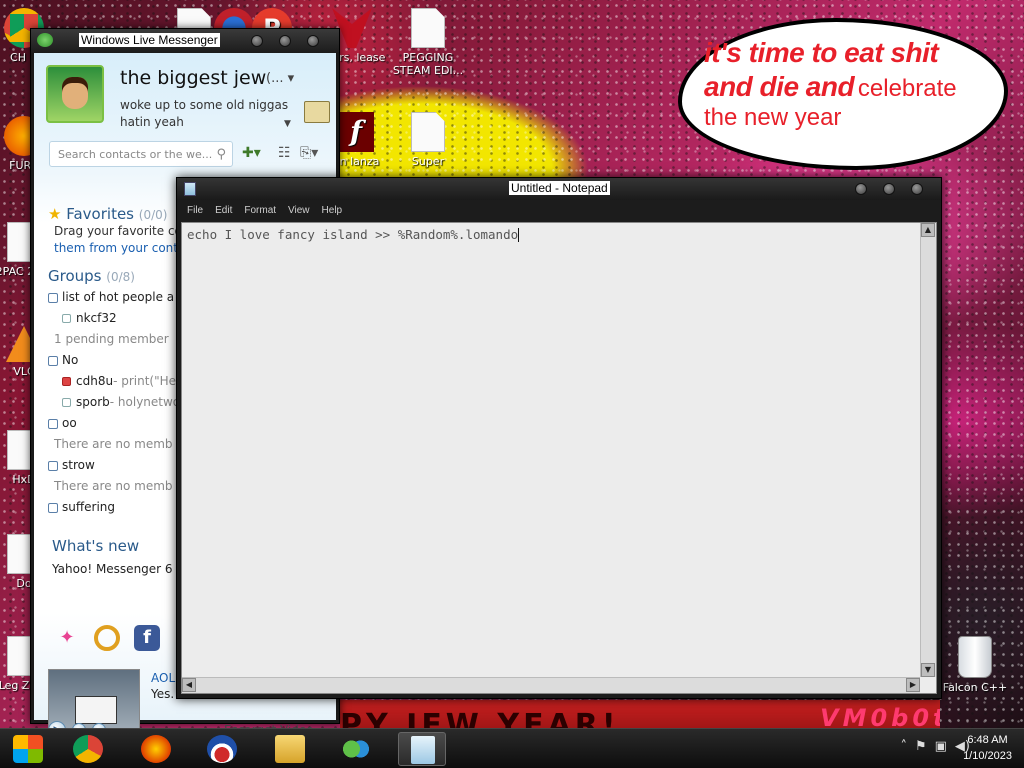 Image resolution: width=1024 pixels, height=768 pixels. Describe the element at coordinates (913, 685) in the screenshot. I see `scroll-right-icon: ▶` at that location.